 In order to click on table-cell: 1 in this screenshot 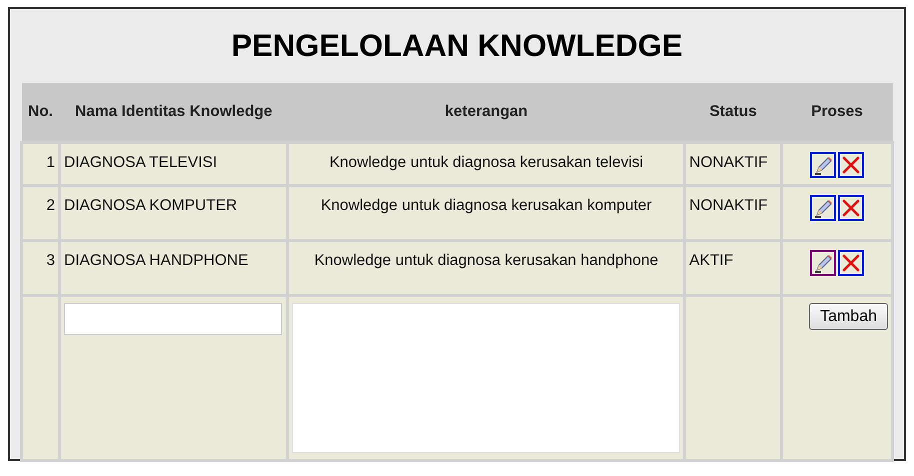, I will do `click(41, 164)`.